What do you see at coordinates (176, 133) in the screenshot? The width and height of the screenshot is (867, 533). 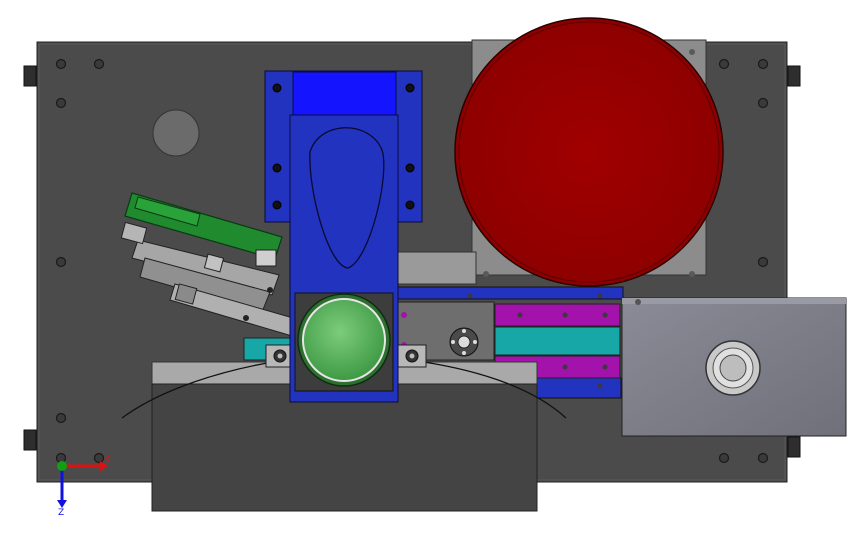 I see `round-boss` at bounding box center [176, 133].